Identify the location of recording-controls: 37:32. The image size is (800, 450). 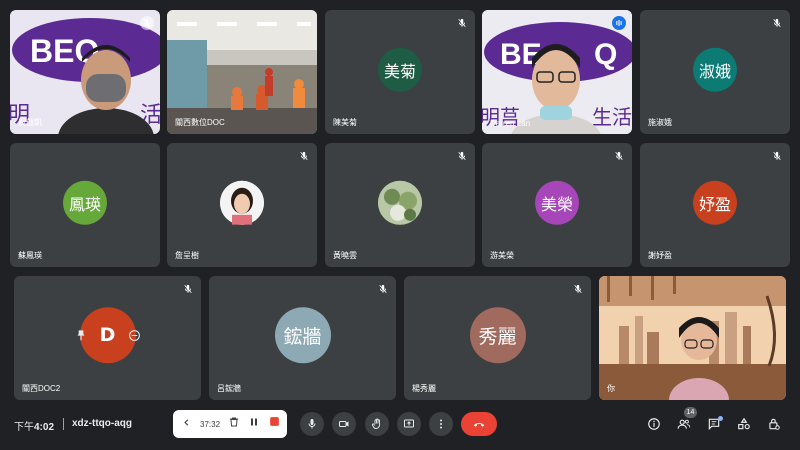
(230, 424).